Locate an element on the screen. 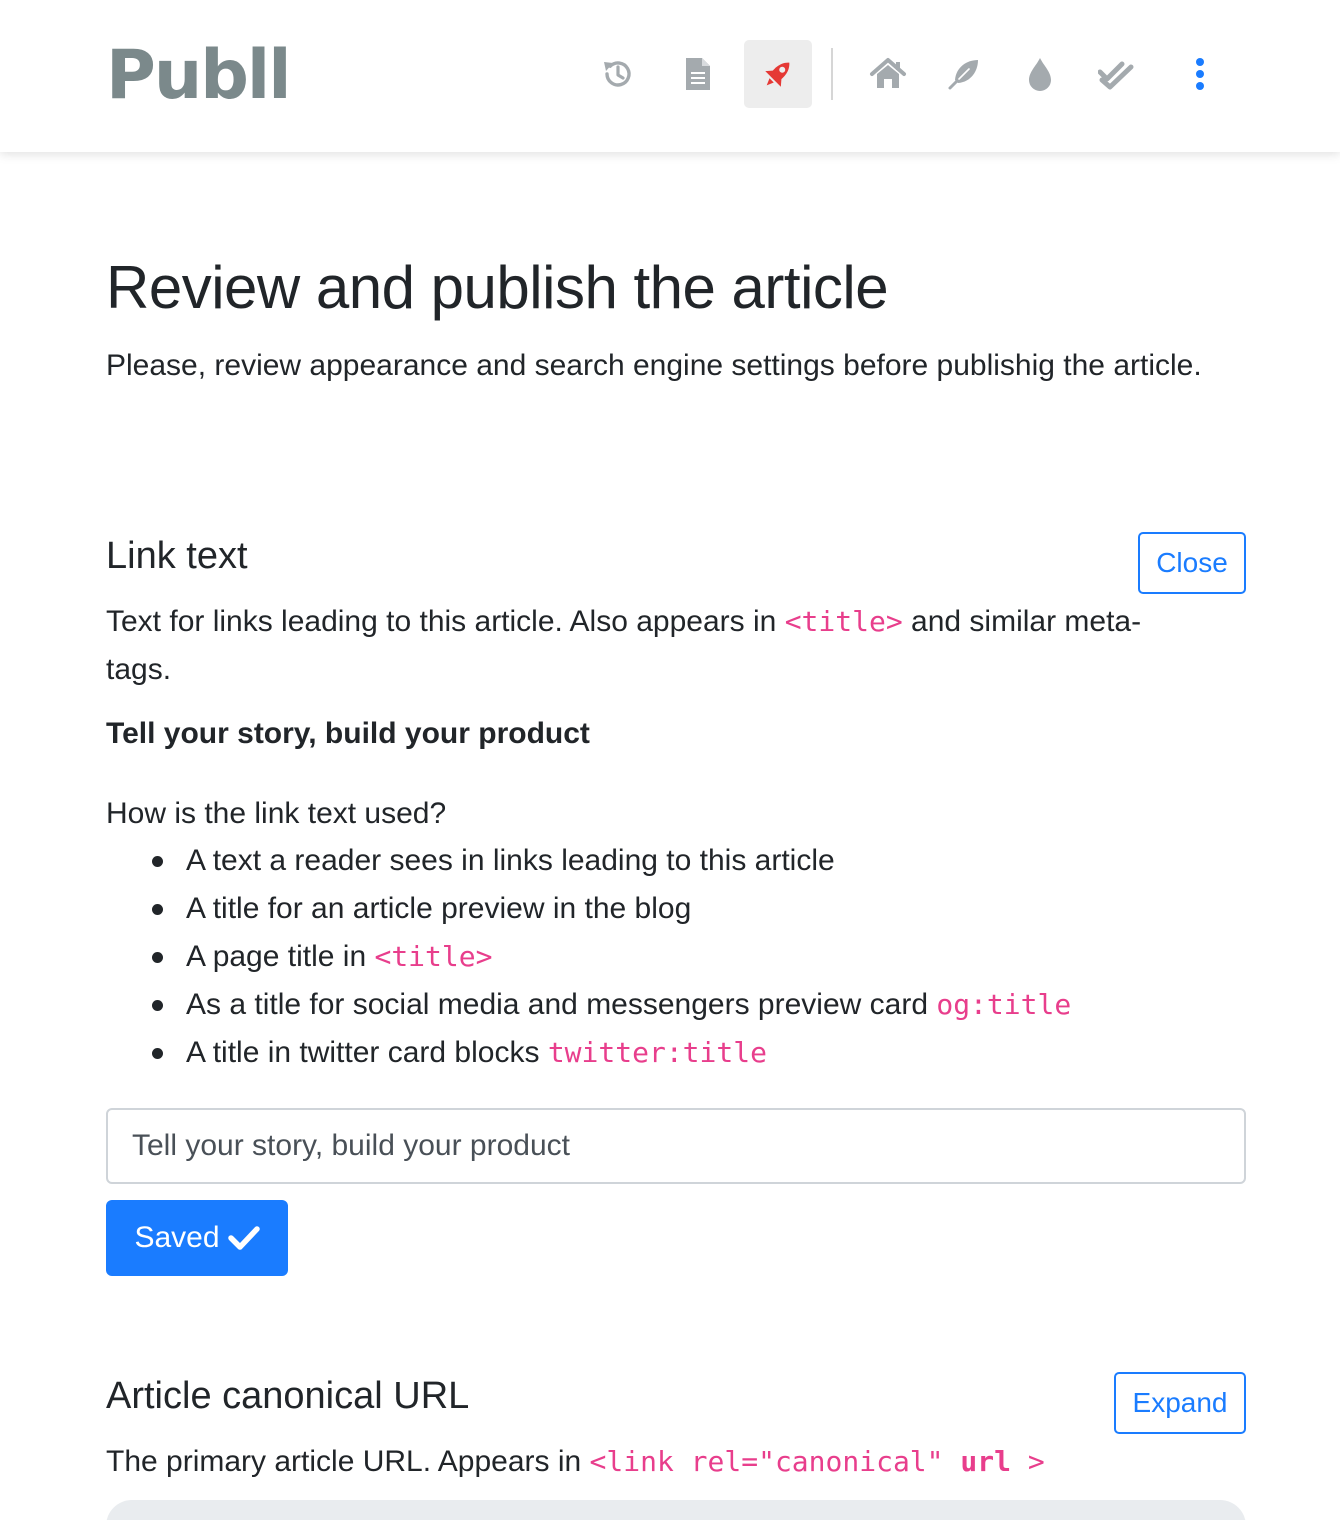  code-link-canonical: <link rel="canonical" url > is located at coordinates (817, 1461).